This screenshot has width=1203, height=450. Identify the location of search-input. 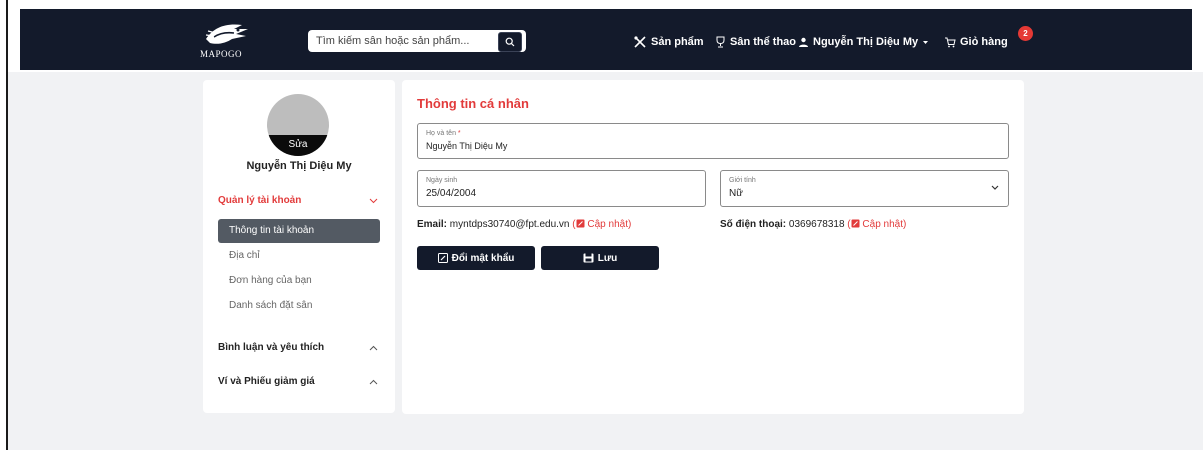
(399, 41).